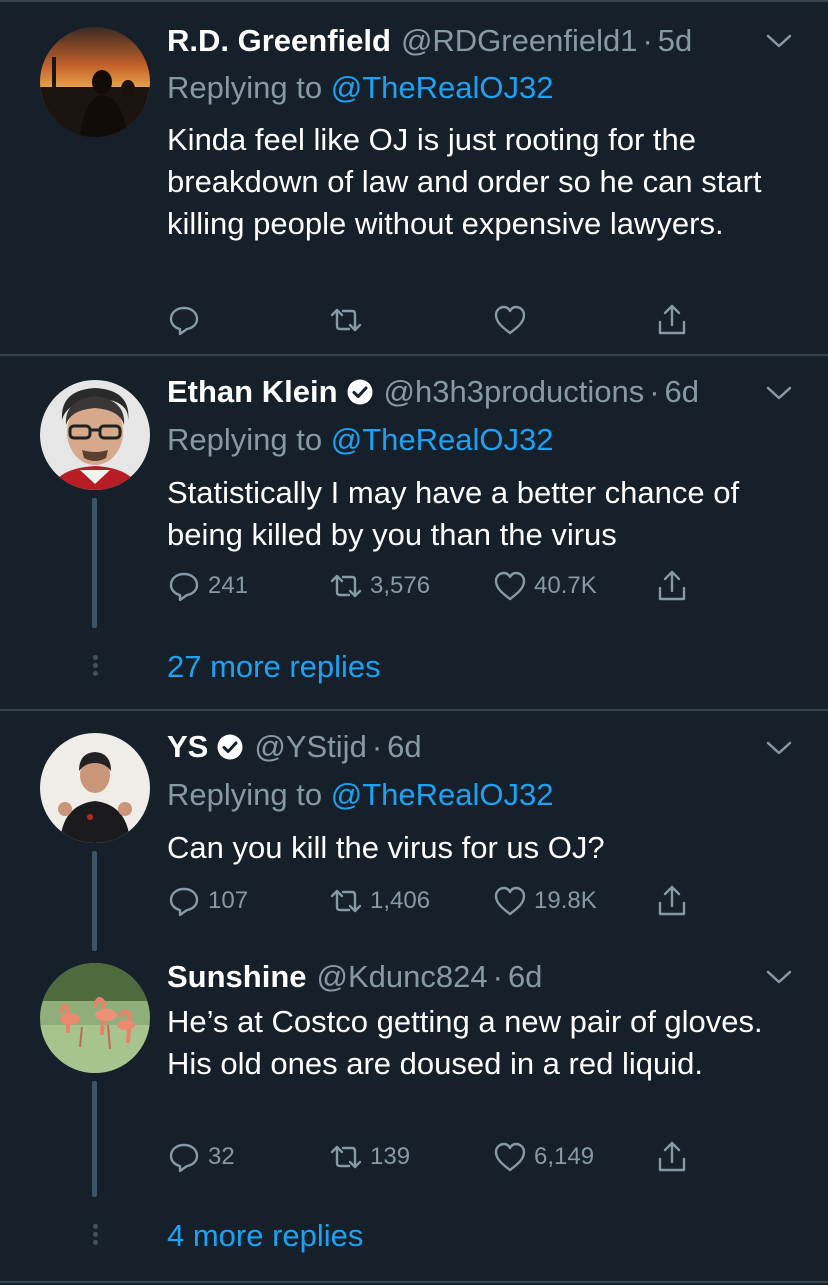 Image resolution: width=828 pixels, height=1285 pixels. What do you see at coordinates (310, 747) in the screenshot?
I see `handle: @YStijd` at bounding box center [310, 747].